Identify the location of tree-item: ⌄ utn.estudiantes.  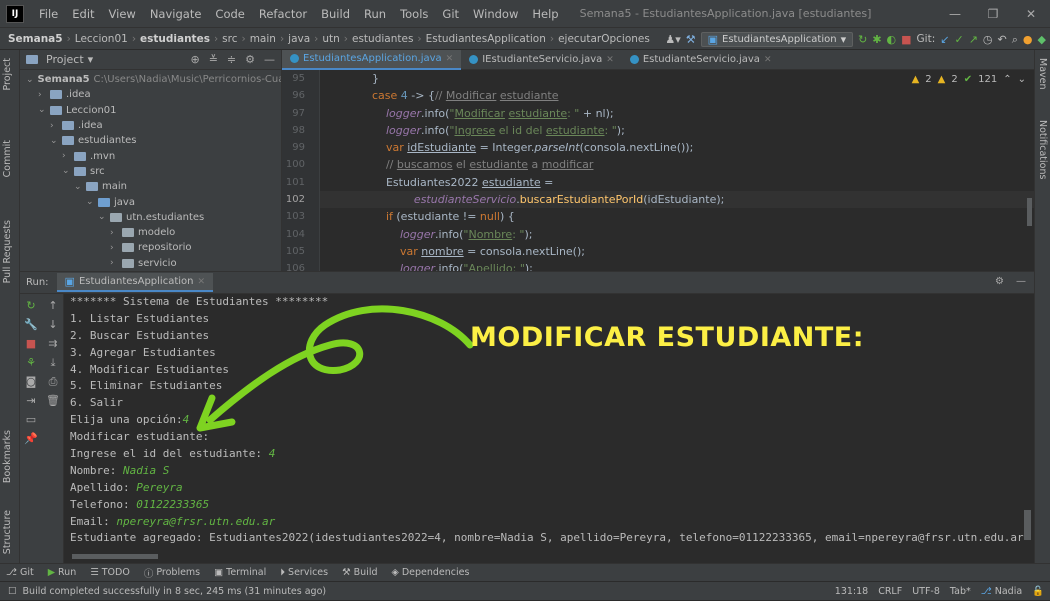
(150, 217).